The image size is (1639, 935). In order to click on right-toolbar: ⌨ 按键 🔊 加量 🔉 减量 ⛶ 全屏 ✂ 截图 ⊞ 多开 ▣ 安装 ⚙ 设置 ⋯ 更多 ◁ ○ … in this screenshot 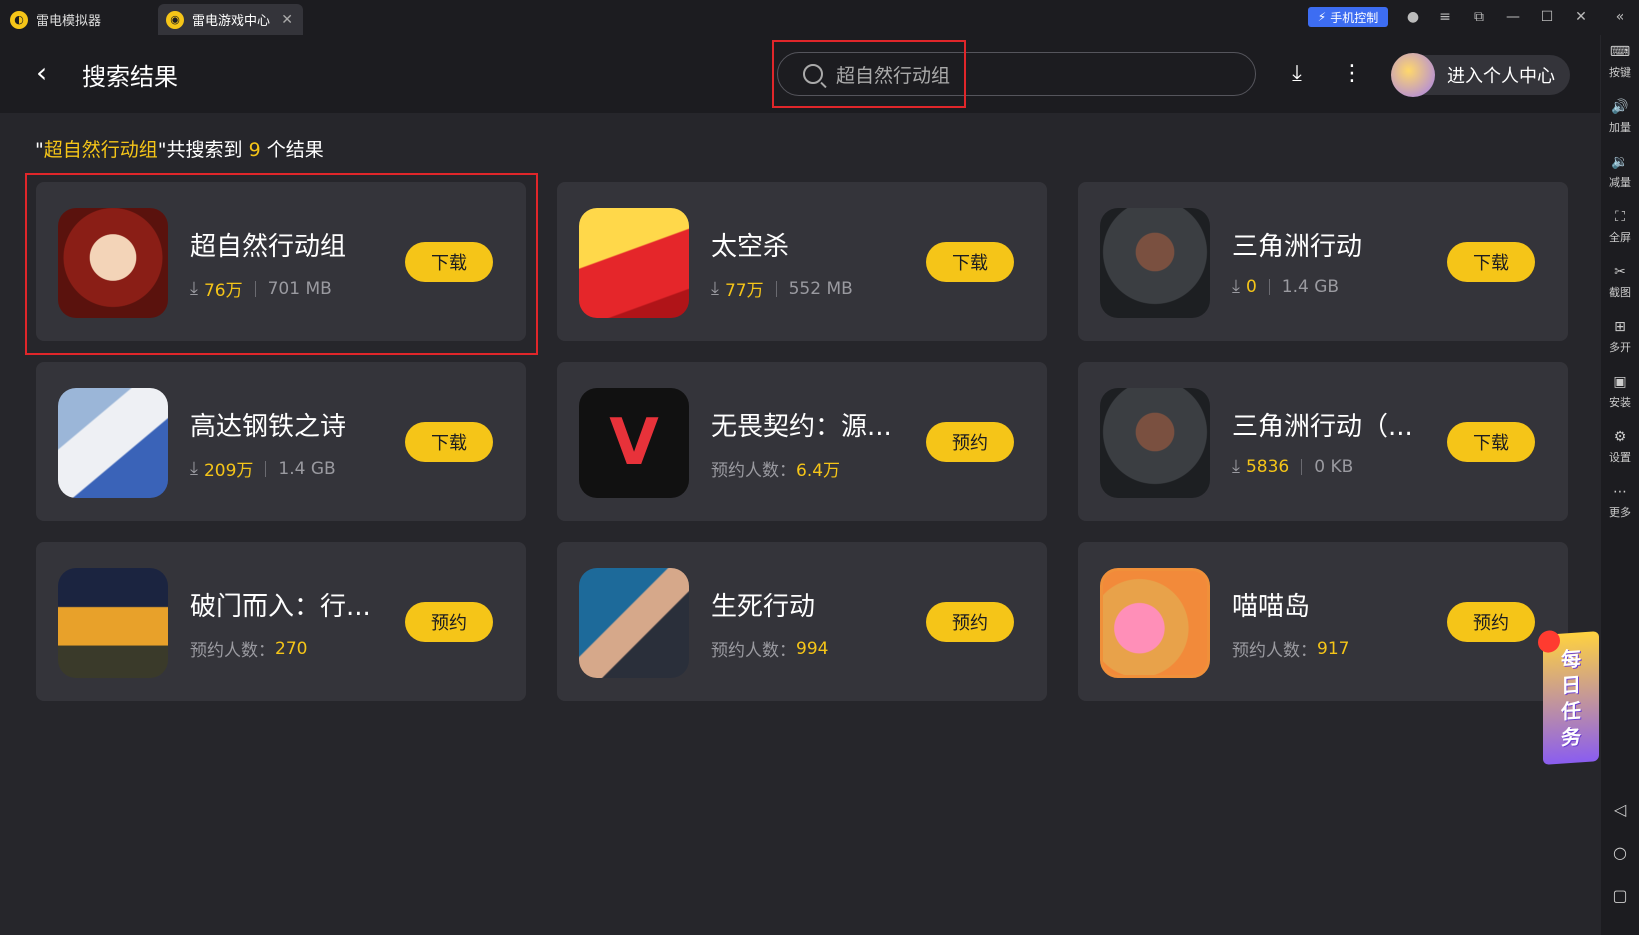, I will do `click(1620, 485)`.